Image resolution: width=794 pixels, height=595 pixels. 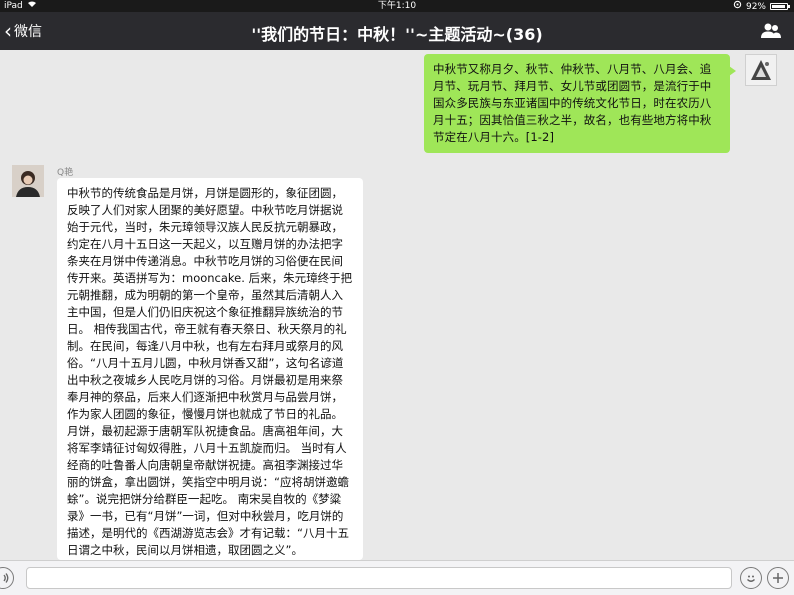 What do you see at coordinates (751, 578) in the screenshot?
I see `emoji-icon` at bounding box center [751, 578].